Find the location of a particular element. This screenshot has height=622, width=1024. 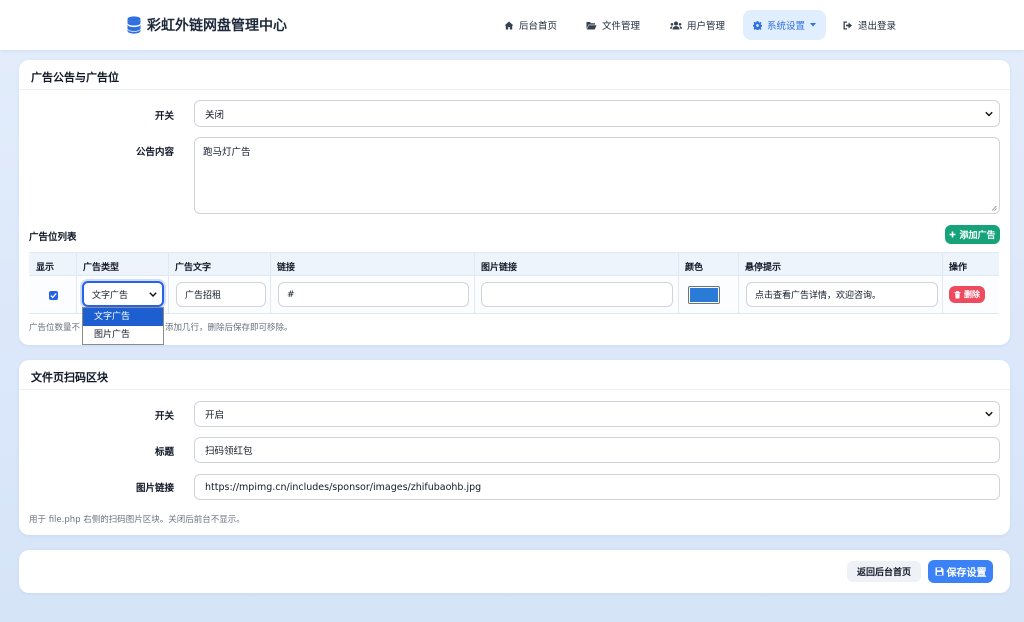

nav-users-label: 用户管理 is located at coordinates (706, 26).